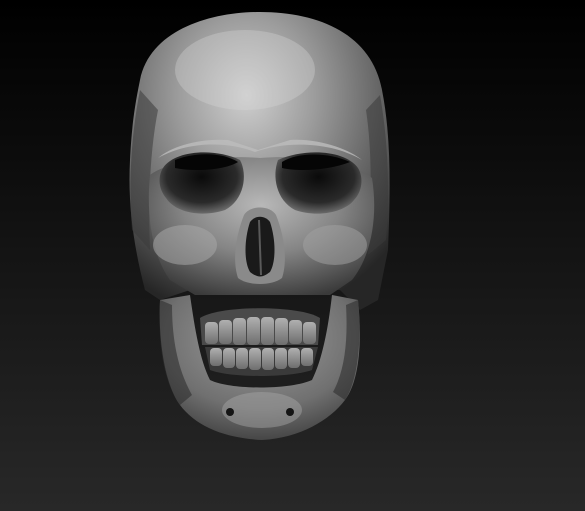  Describe the element at coordinates (260, 245) in the screenshot. I see `nasal-cavity` at that location.